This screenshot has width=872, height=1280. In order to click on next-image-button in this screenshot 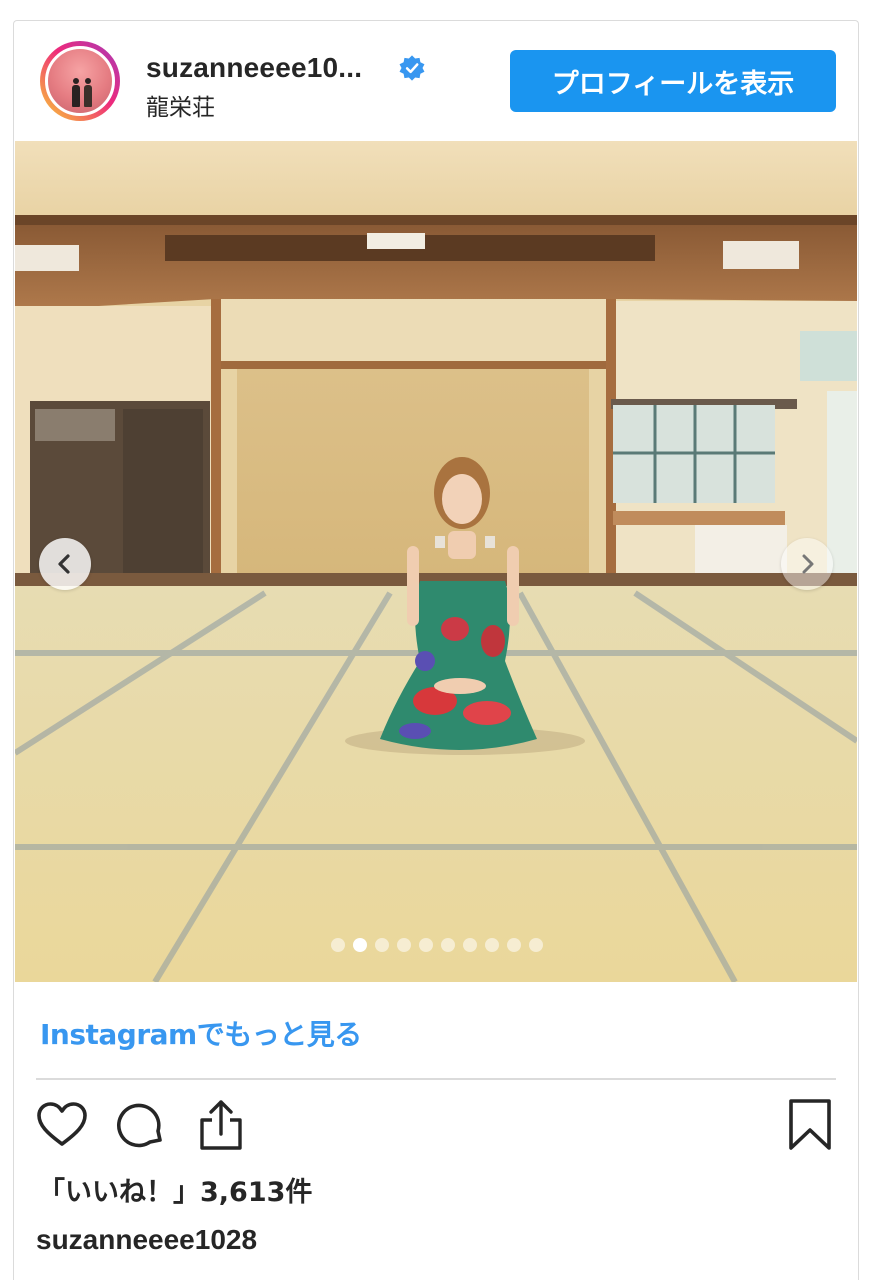, I will do `click(807, 564)`.